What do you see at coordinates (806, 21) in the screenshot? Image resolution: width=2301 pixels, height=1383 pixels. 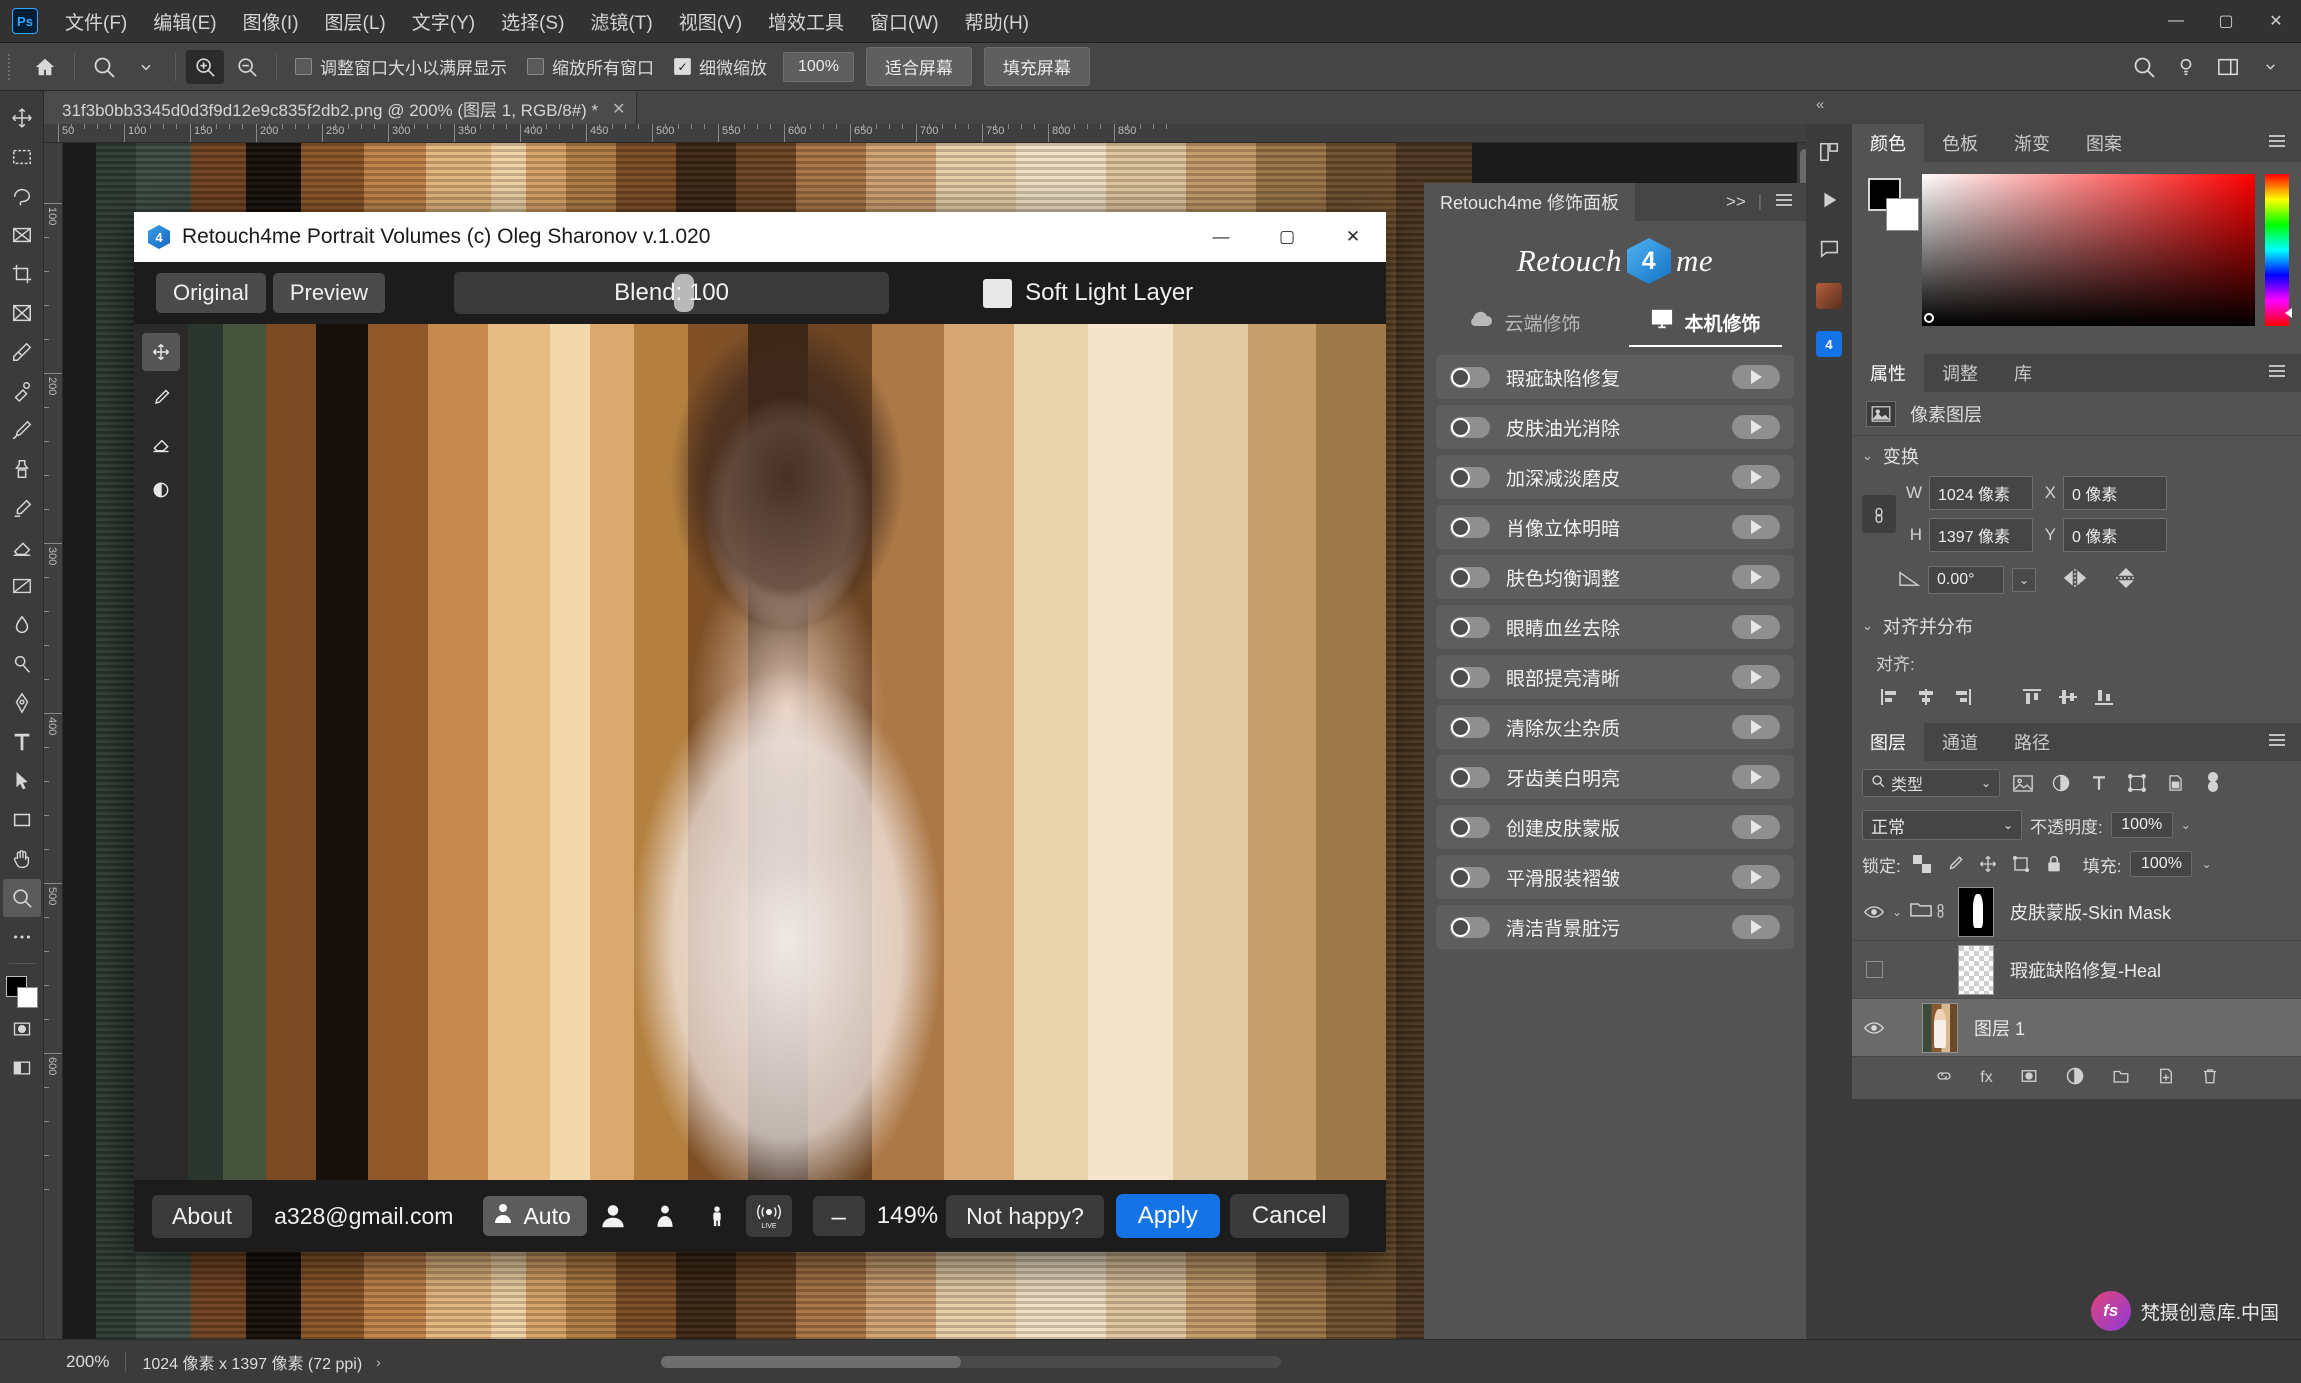 I see `menu-plugins: 增效工具` at bounding box center [806, 21].